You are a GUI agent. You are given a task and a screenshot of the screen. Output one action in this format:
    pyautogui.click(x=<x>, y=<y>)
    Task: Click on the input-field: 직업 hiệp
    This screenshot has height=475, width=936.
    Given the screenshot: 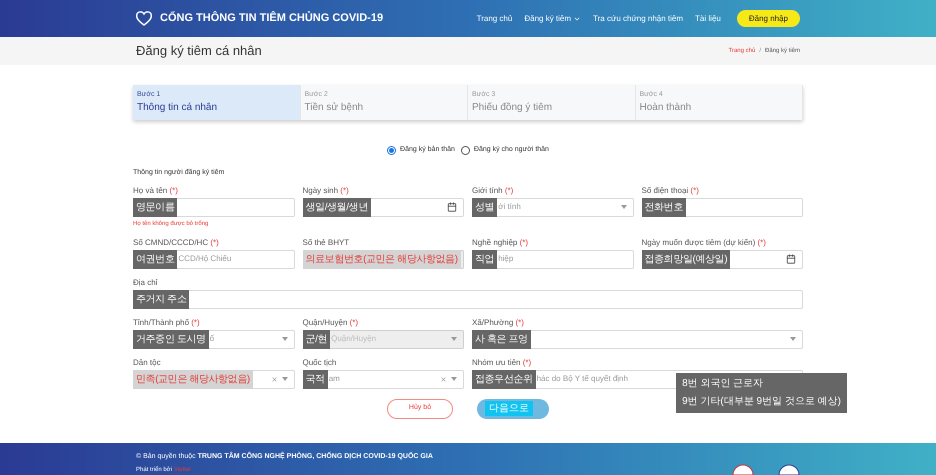 What is the action you would take?
    pyautogui.click(x=553, y=259)
    